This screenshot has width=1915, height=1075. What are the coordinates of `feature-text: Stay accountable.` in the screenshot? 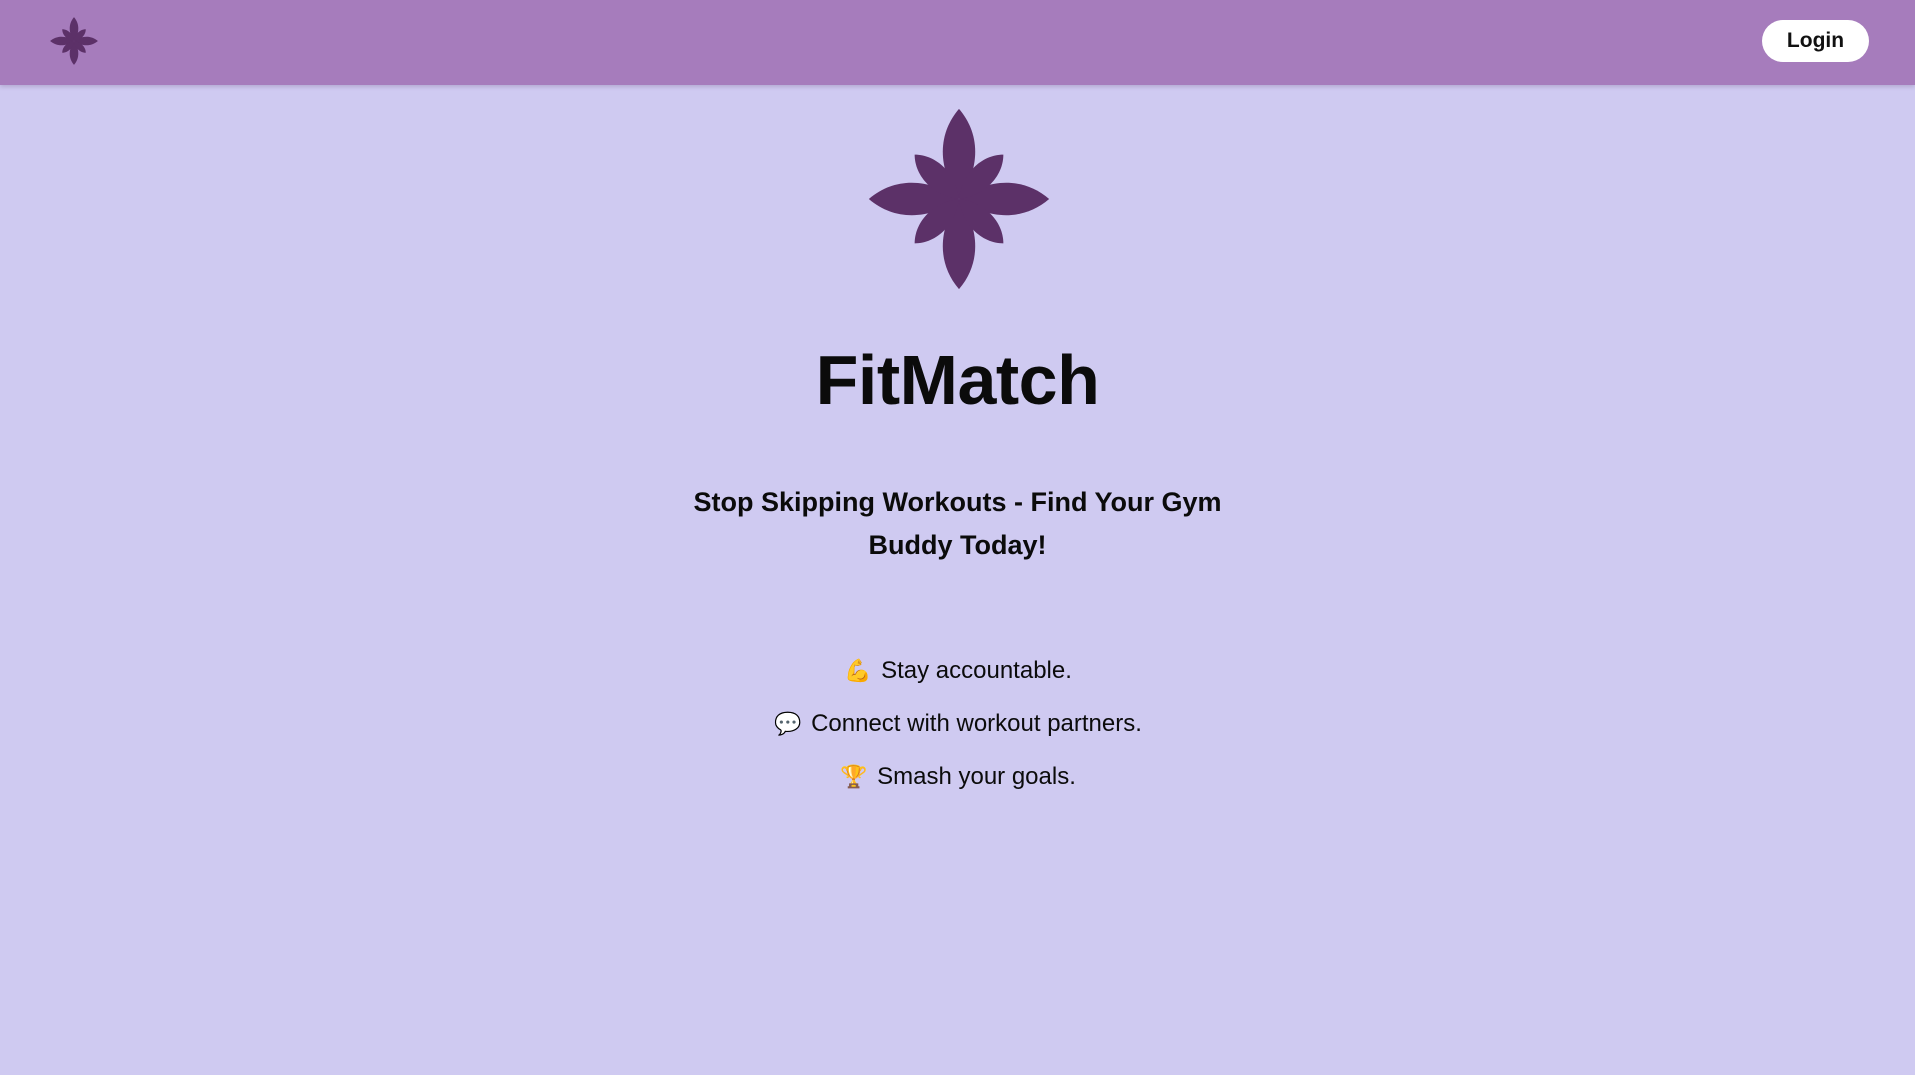 It's located at (976, 671).